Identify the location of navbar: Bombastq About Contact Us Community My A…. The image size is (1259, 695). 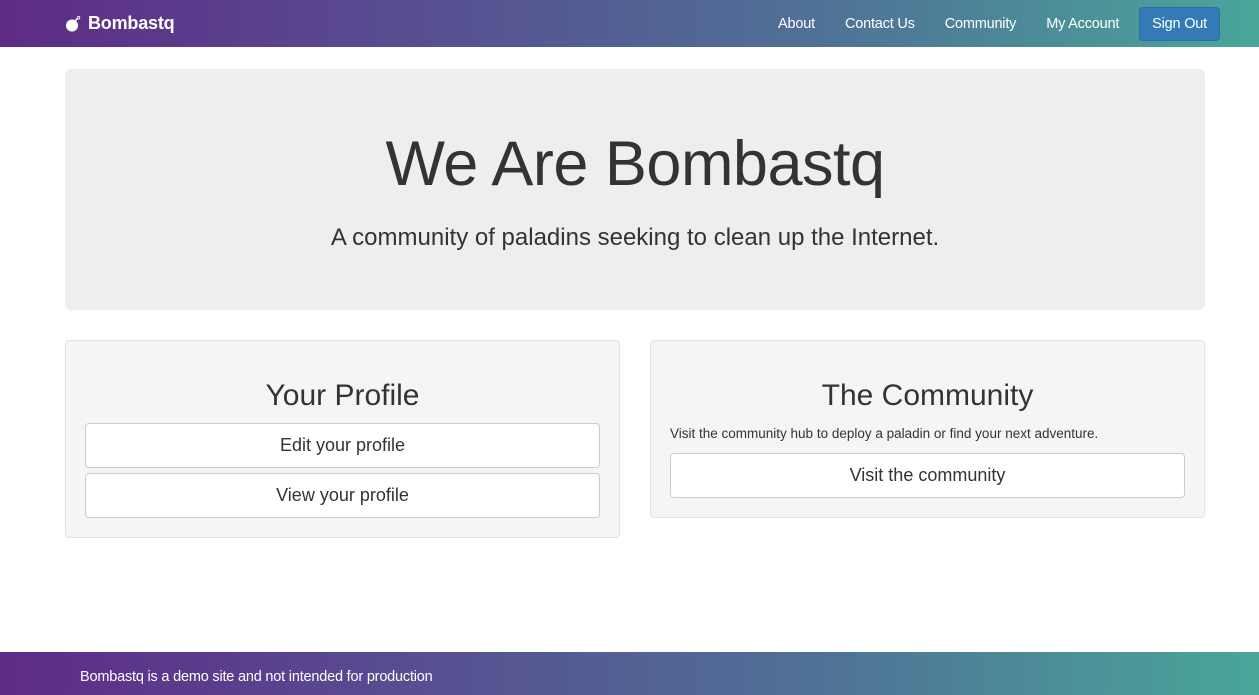
(629, 23).